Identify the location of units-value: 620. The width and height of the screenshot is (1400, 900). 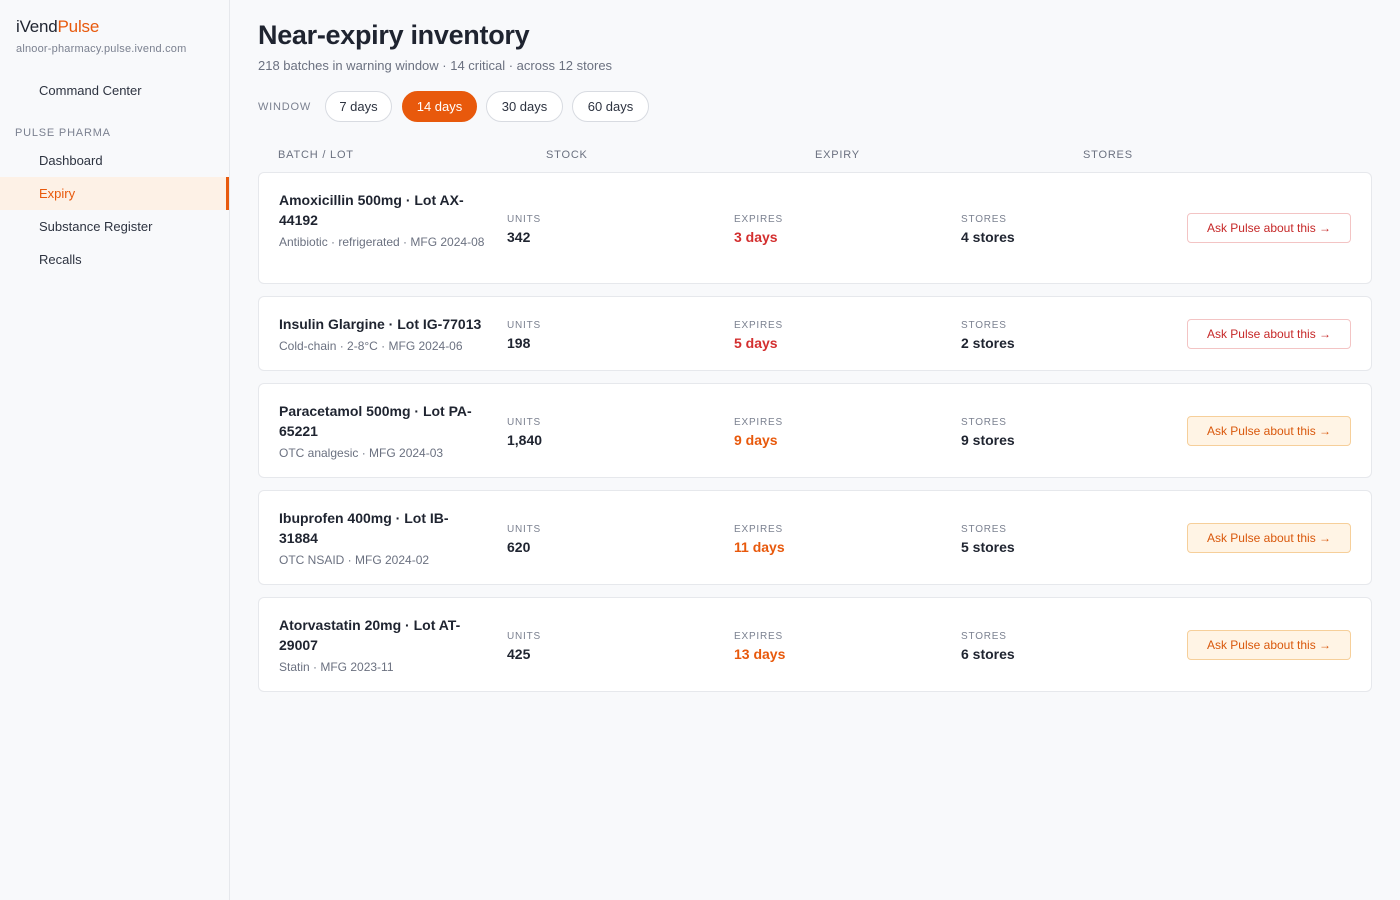
(519, 547).